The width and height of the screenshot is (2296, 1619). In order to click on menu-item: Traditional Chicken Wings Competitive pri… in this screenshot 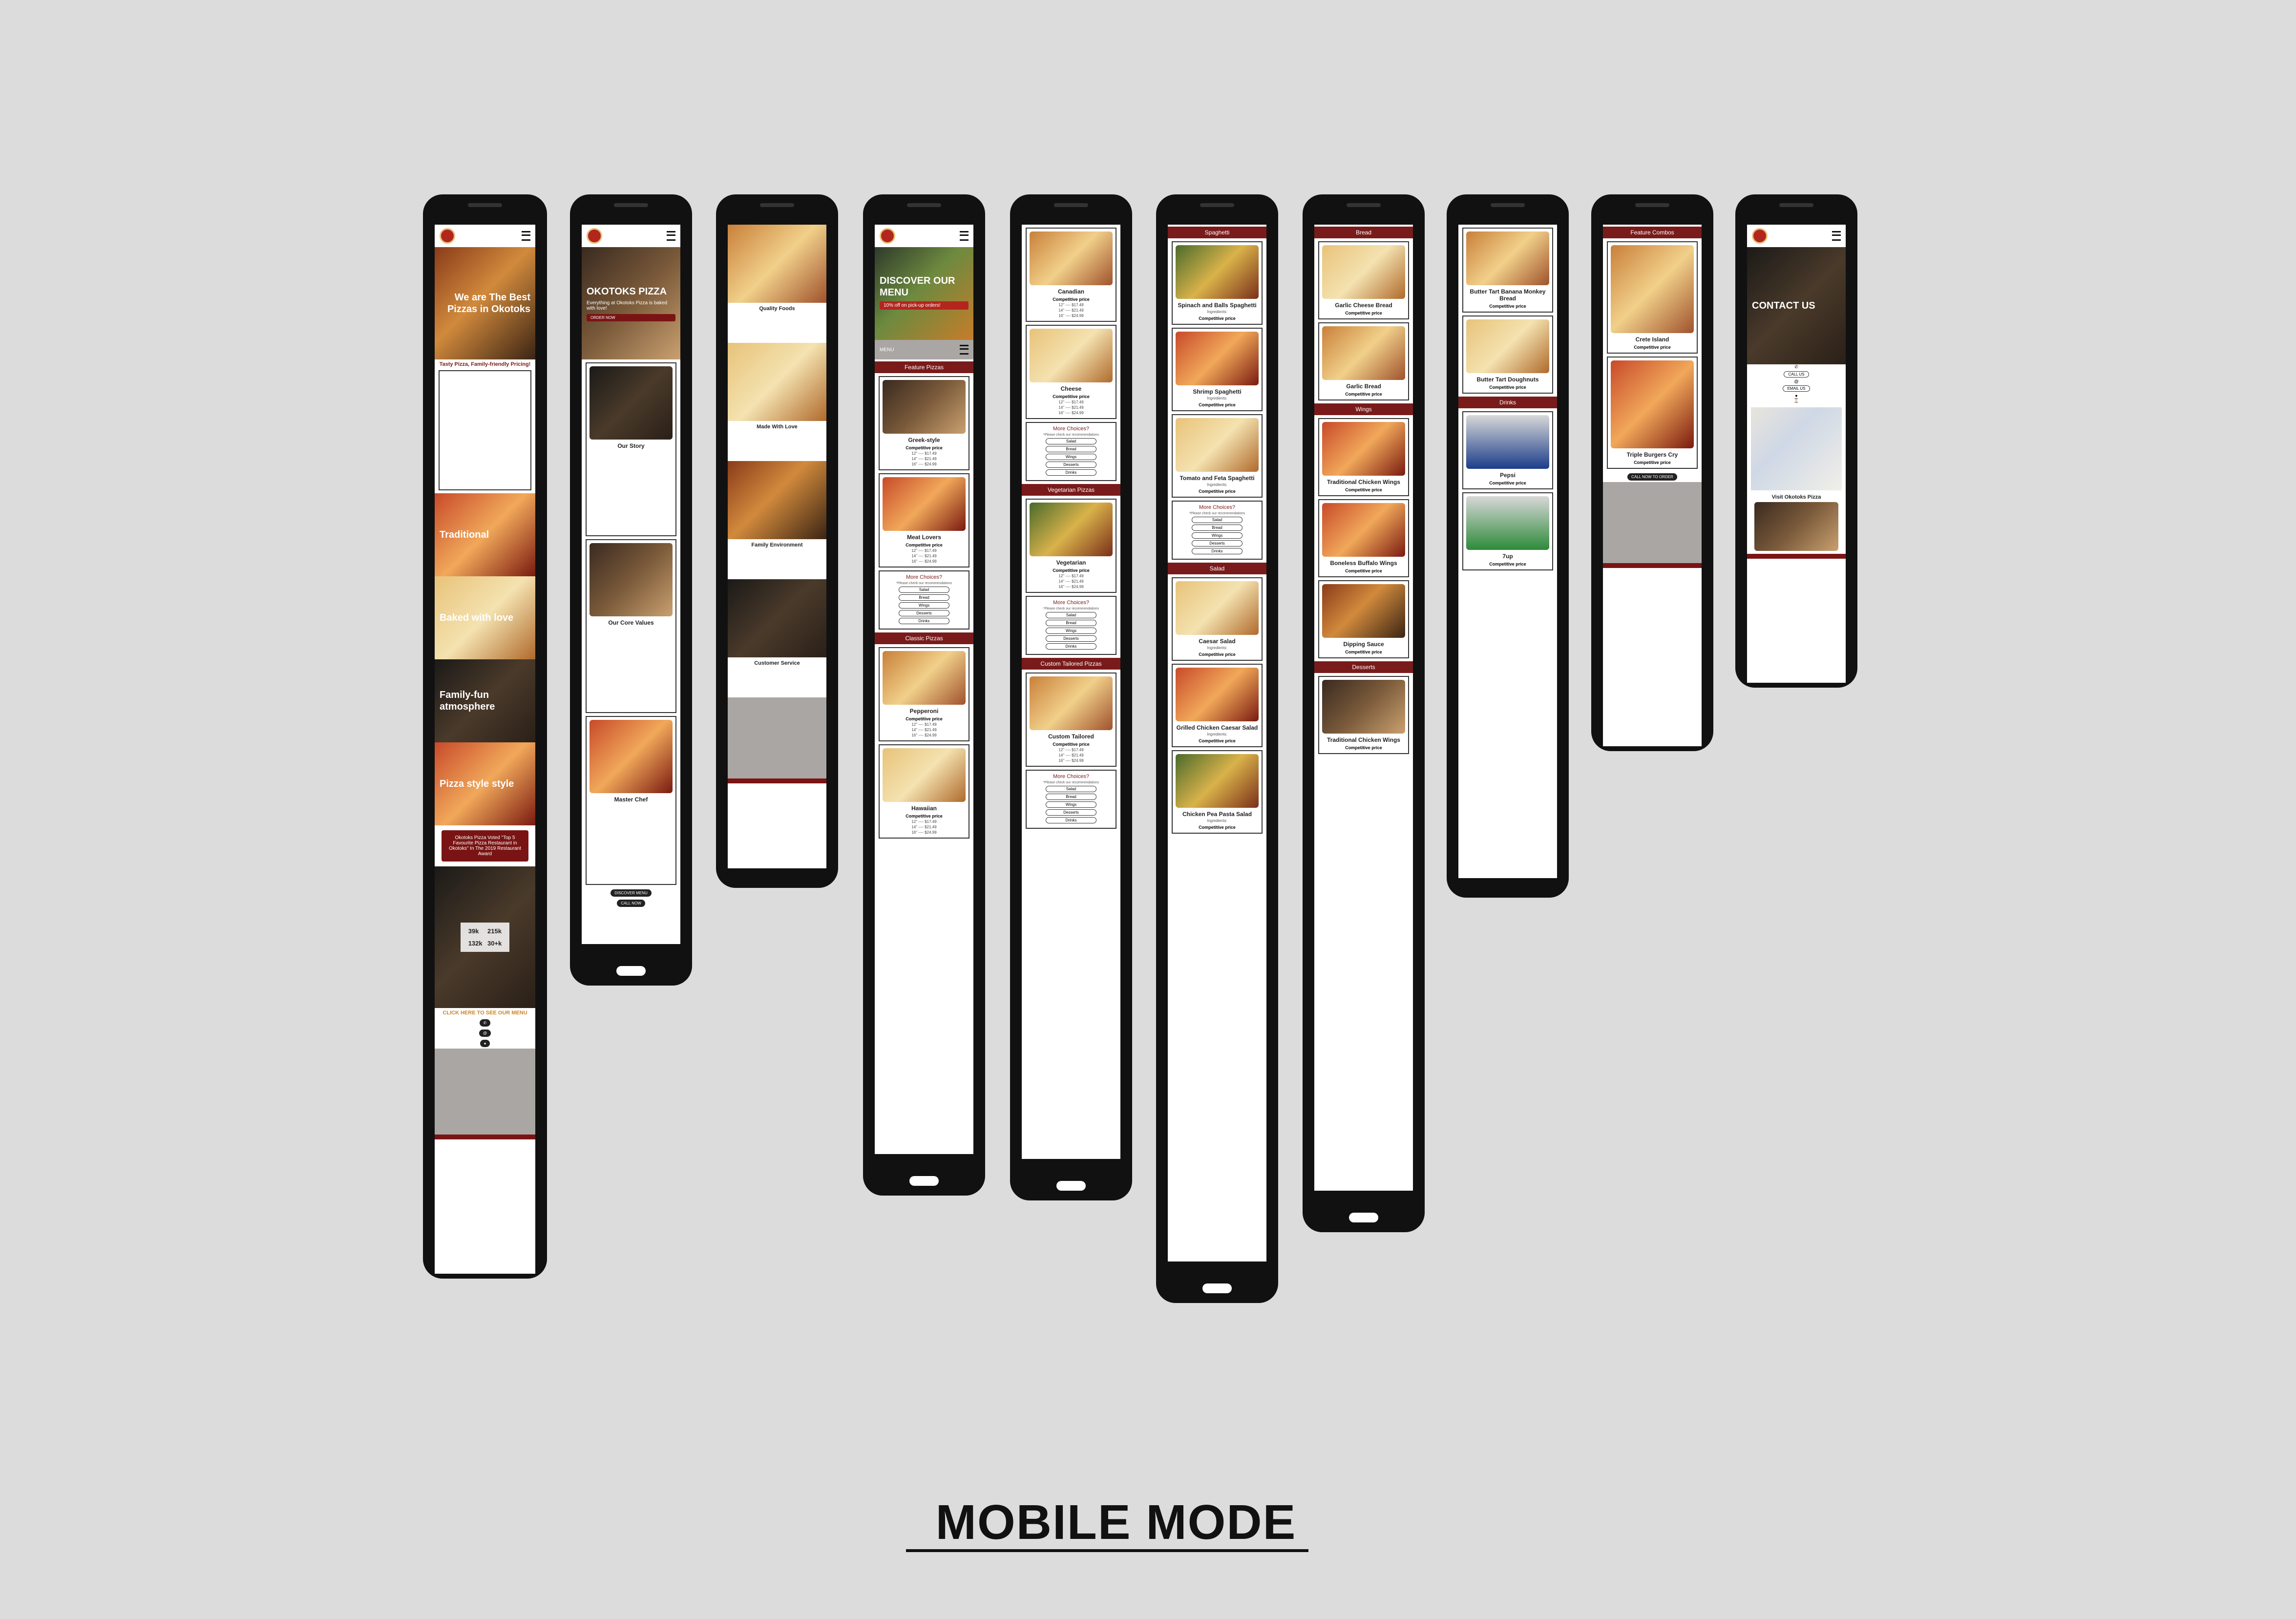, I will do `click(1363, 715)`.